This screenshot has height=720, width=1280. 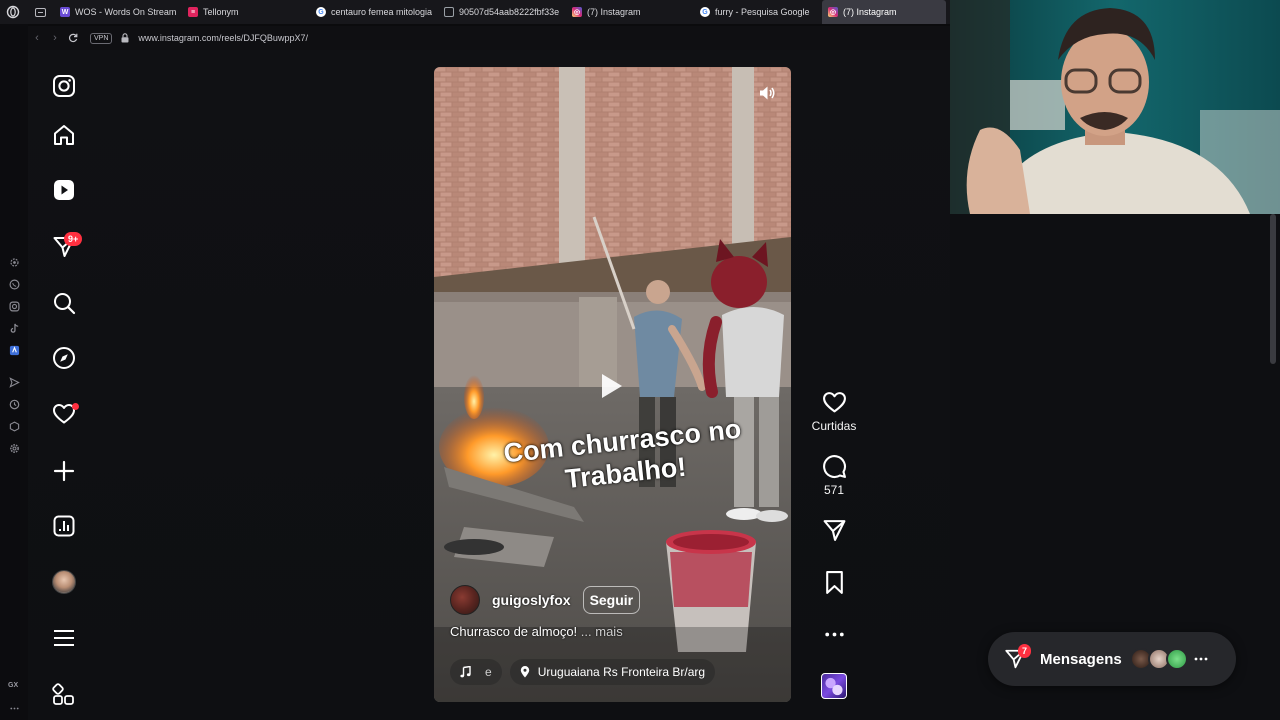 I want to click on original-audio-action, so click(x=834, y=686).